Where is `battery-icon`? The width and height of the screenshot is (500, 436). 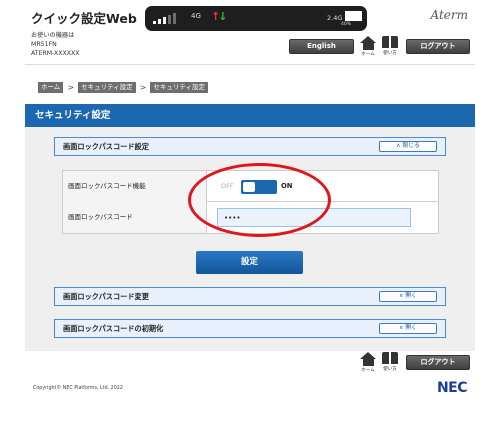 battery-icon is located at coordinates (353, 16).